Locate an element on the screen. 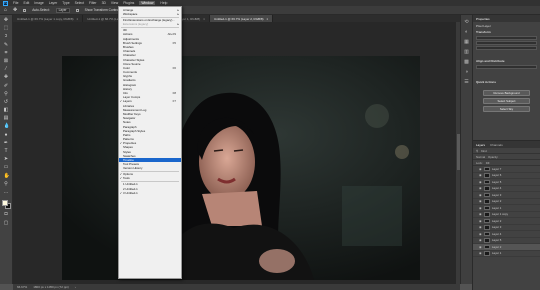 The height and width of the screenshot is (290, 540). angle-field is located at coordinates (506, 48).